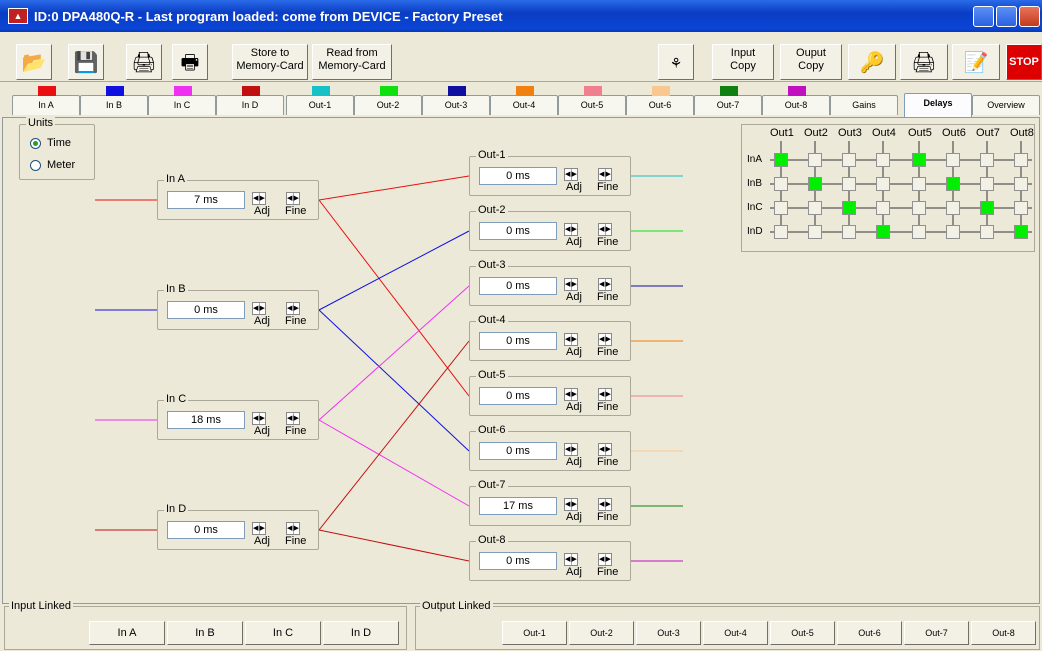 Image resolution: width=1042 pixels, height=651 pixels. What do you see at coordinates (953, 232) in the screenshot?
I see `matrix-cell-ind-out6` at bounding box center [953, 232].